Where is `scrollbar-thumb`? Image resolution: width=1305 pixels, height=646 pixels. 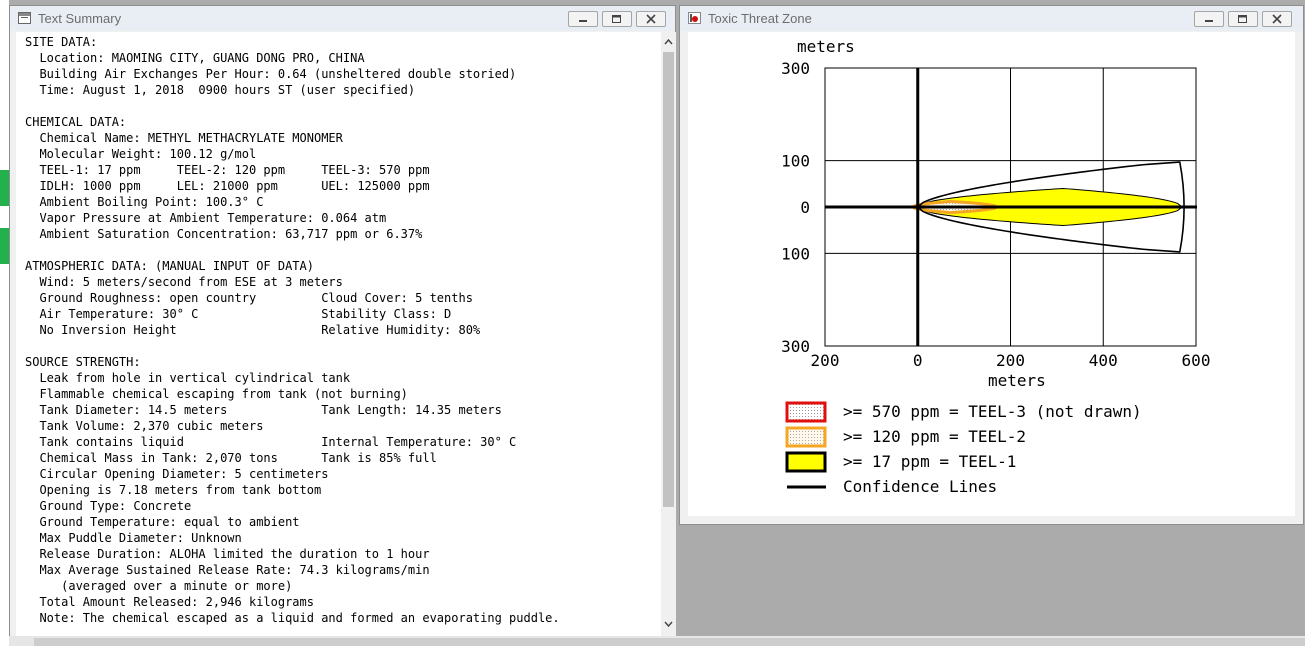 scrollbar-thumb is located at coordinates (668, 279).